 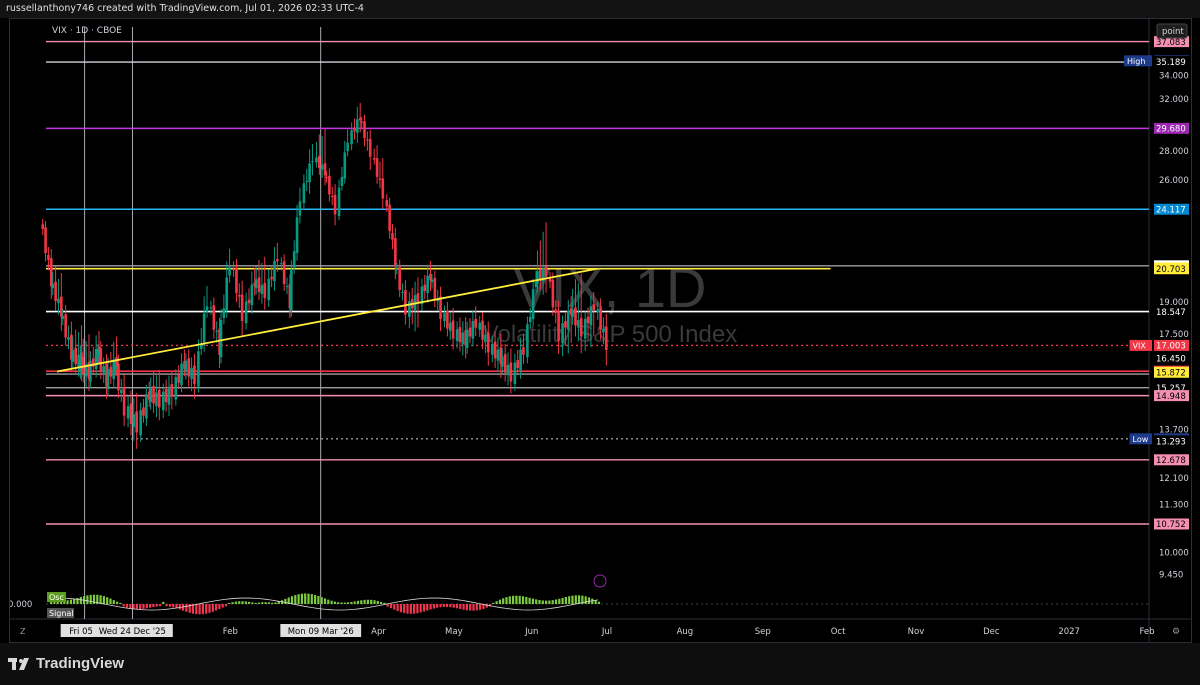 What do you see at coordinates (1171, 313) in the screenshot?
I see `level-badge-label: 18.547` at bounding box center [1171, 313].